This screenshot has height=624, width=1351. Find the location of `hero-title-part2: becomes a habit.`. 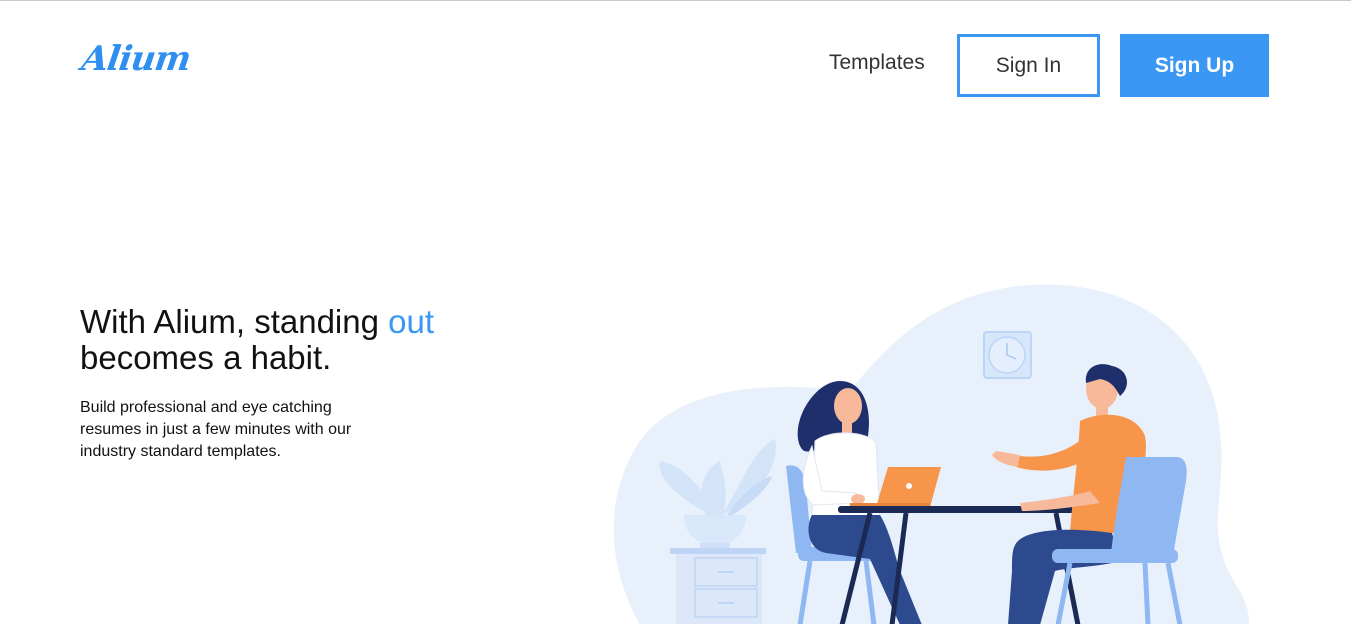

hero-title-part2: becomes a habit. is located at coordinates (206, 357).